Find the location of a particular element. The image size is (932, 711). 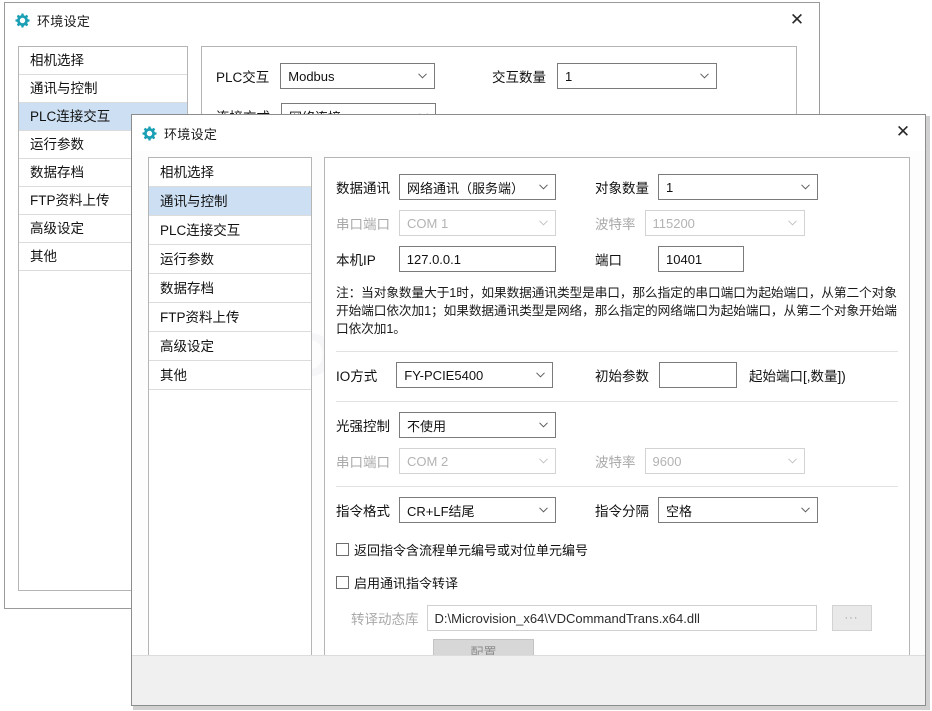

cmd-format-combo: CR+LF结尾 is located at coordinates (477, 510).